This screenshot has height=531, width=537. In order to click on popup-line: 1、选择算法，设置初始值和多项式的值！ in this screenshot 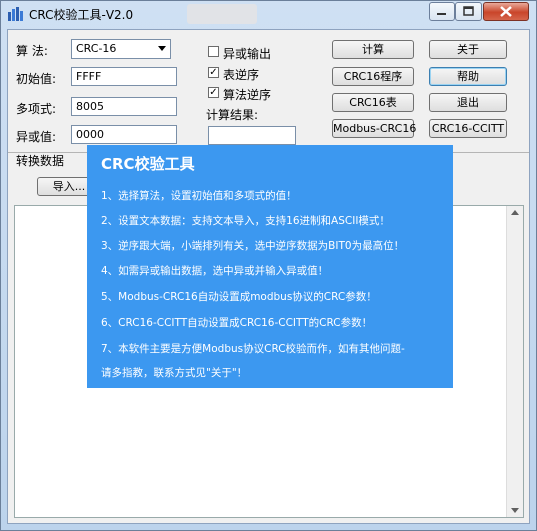, I will do `click(199, 196)`.